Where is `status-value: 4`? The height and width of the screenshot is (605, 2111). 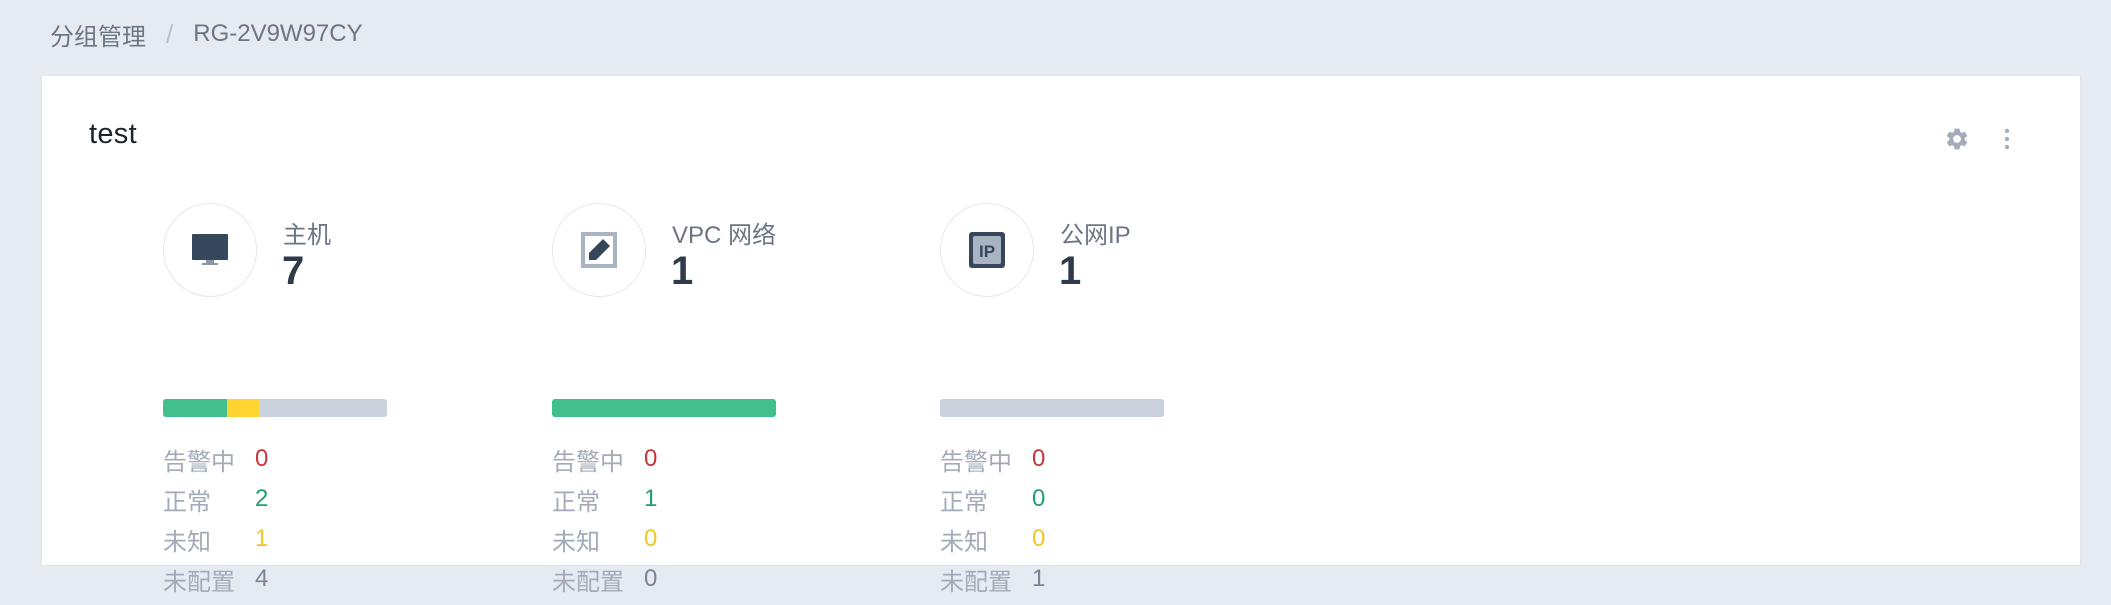
status-value: 4 is located at coordinates (262, 578).